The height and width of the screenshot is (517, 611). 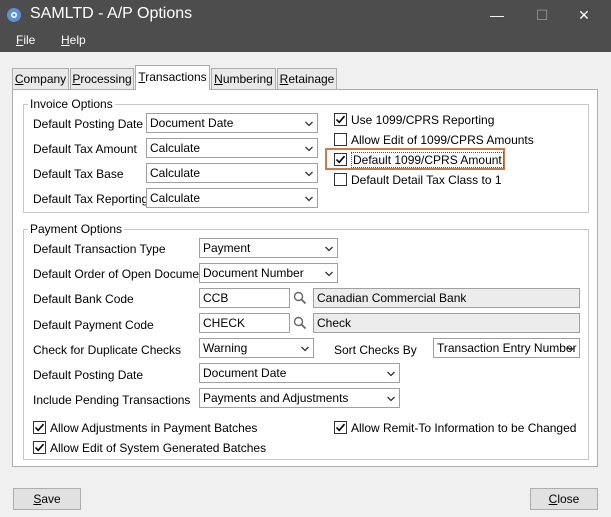 What do you see at coordinates (172, 77) in the screenshot?
I see `tab-transactions: Transactions` at bounding box center [172, 77].